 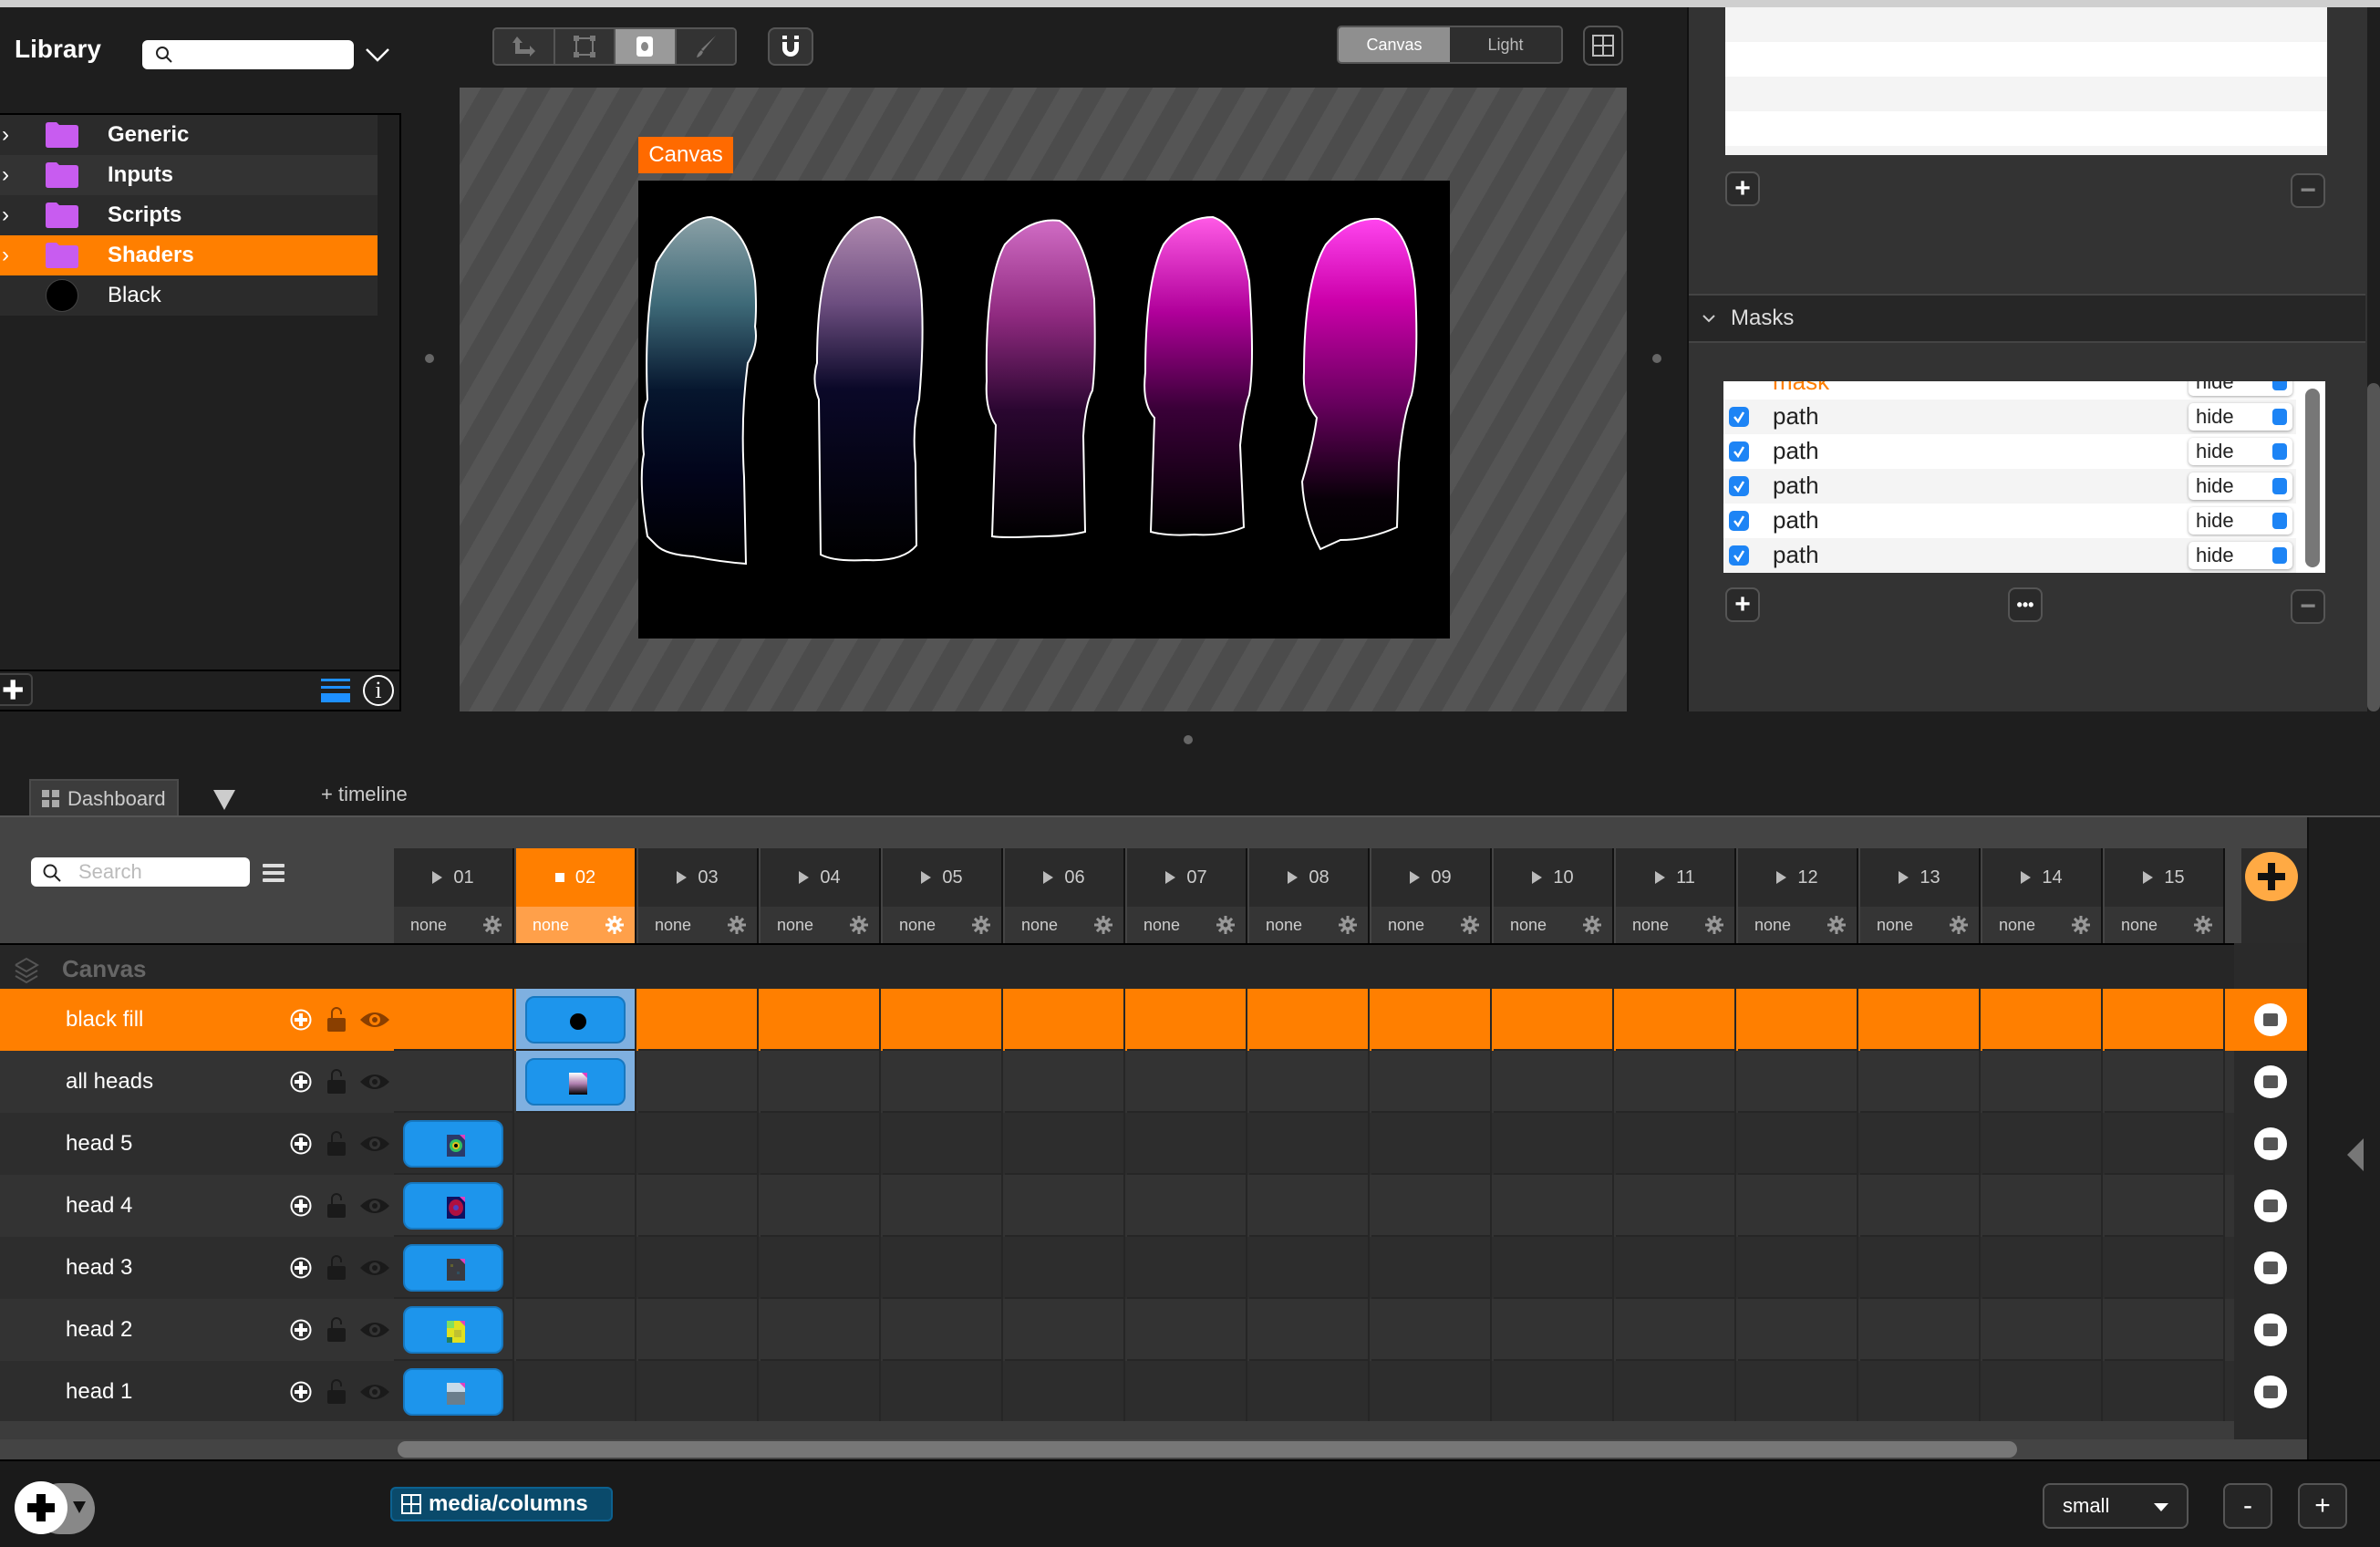 I want to click on size-select: small, so click(x=2116, y=1506).